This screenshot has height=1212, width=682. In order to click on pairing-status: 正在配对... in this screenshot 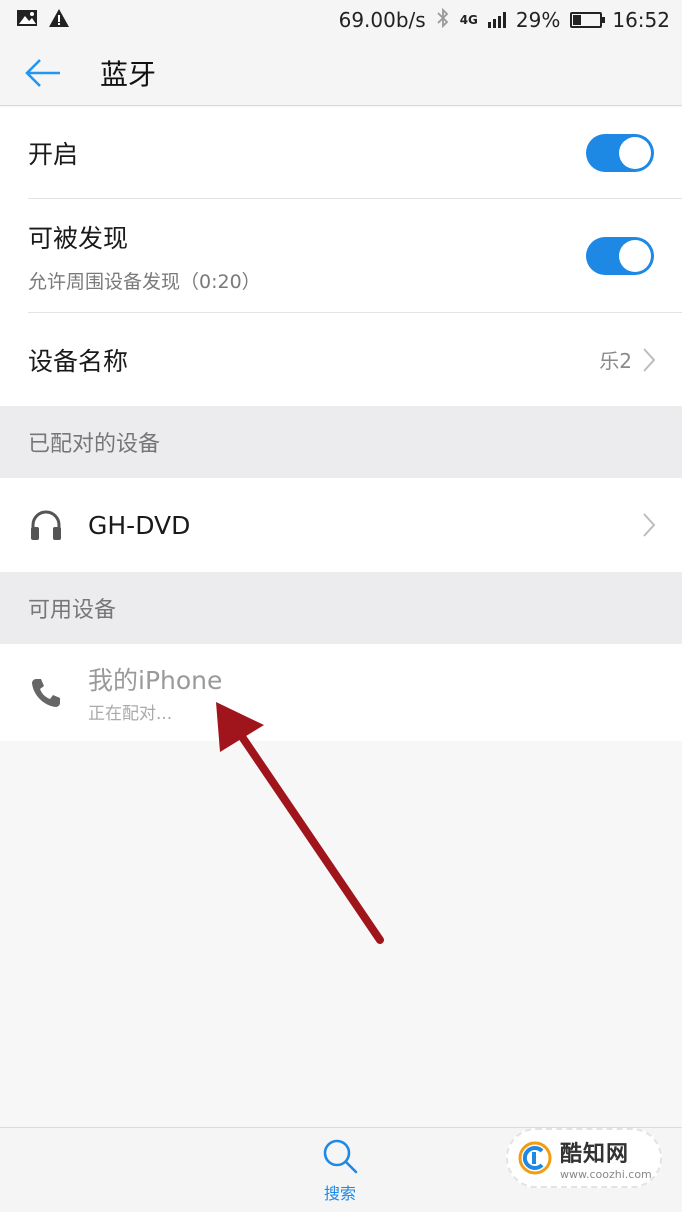, I will do `click(130, 714)`.